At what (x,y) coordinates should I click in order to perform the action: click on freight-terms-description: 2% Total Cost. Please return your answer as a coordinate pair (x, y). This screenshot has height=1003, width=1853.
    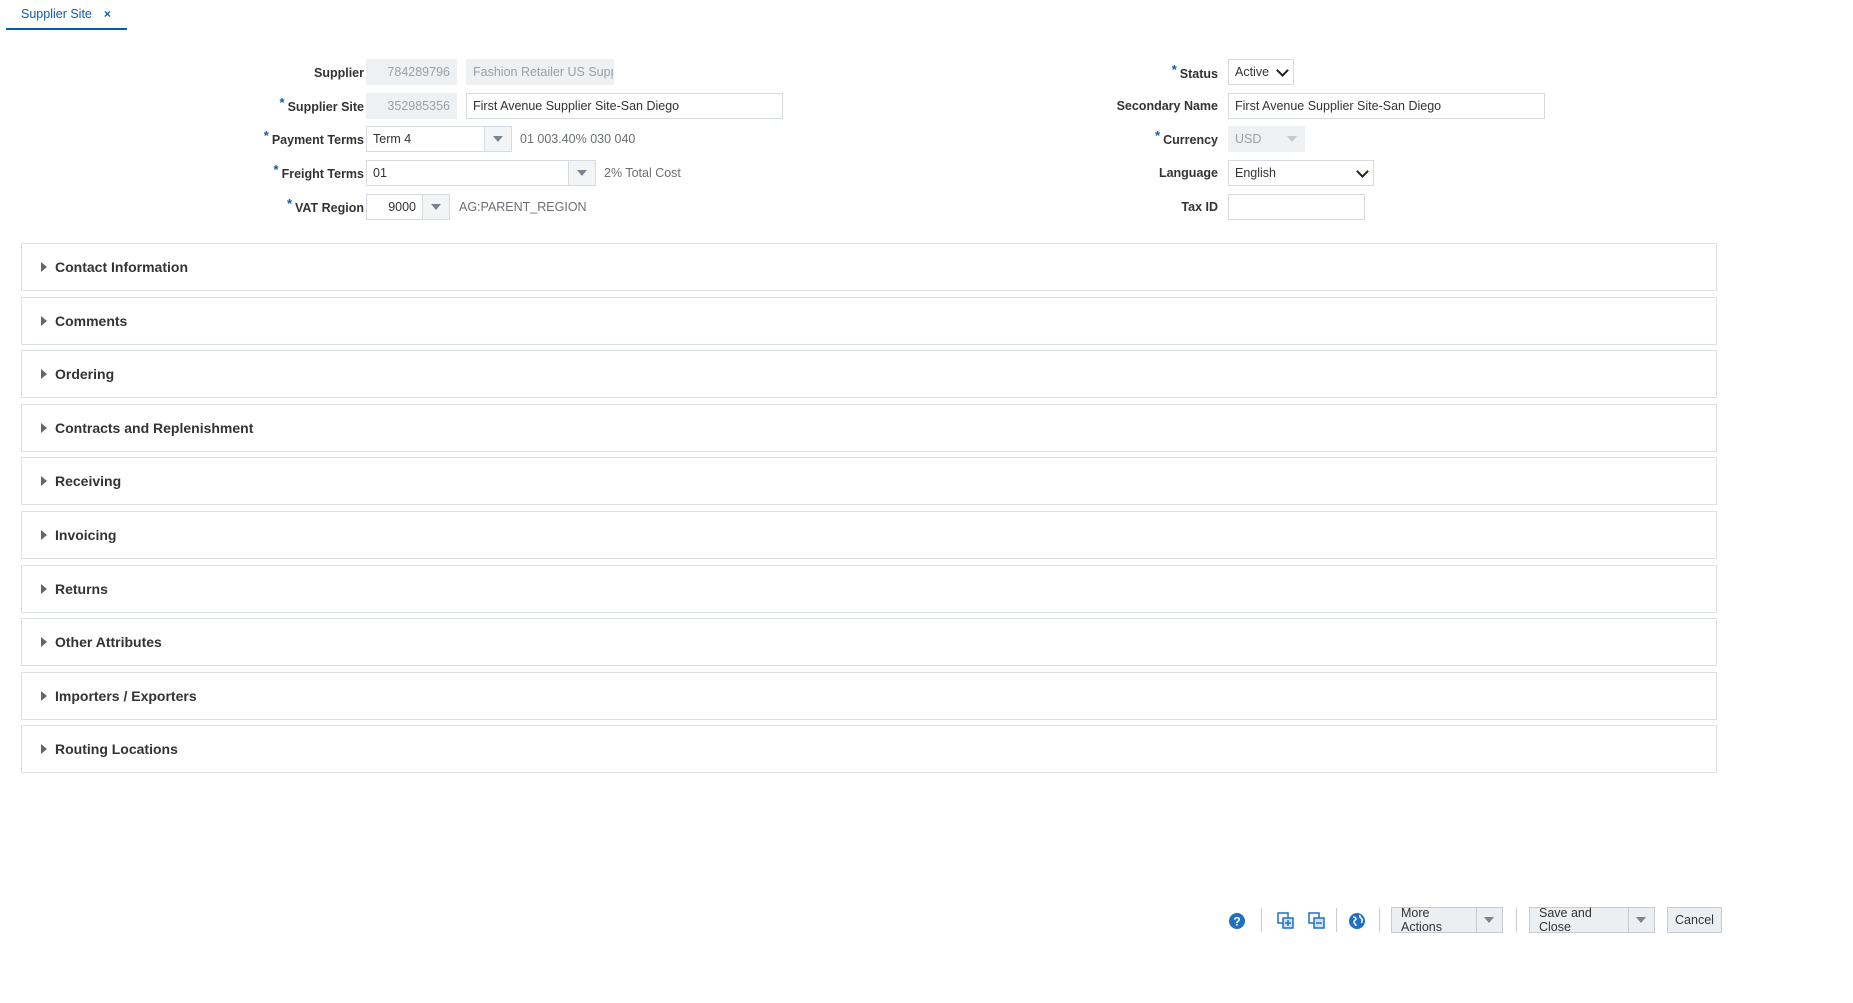
    Looking at the image, I should click on (642, 173).